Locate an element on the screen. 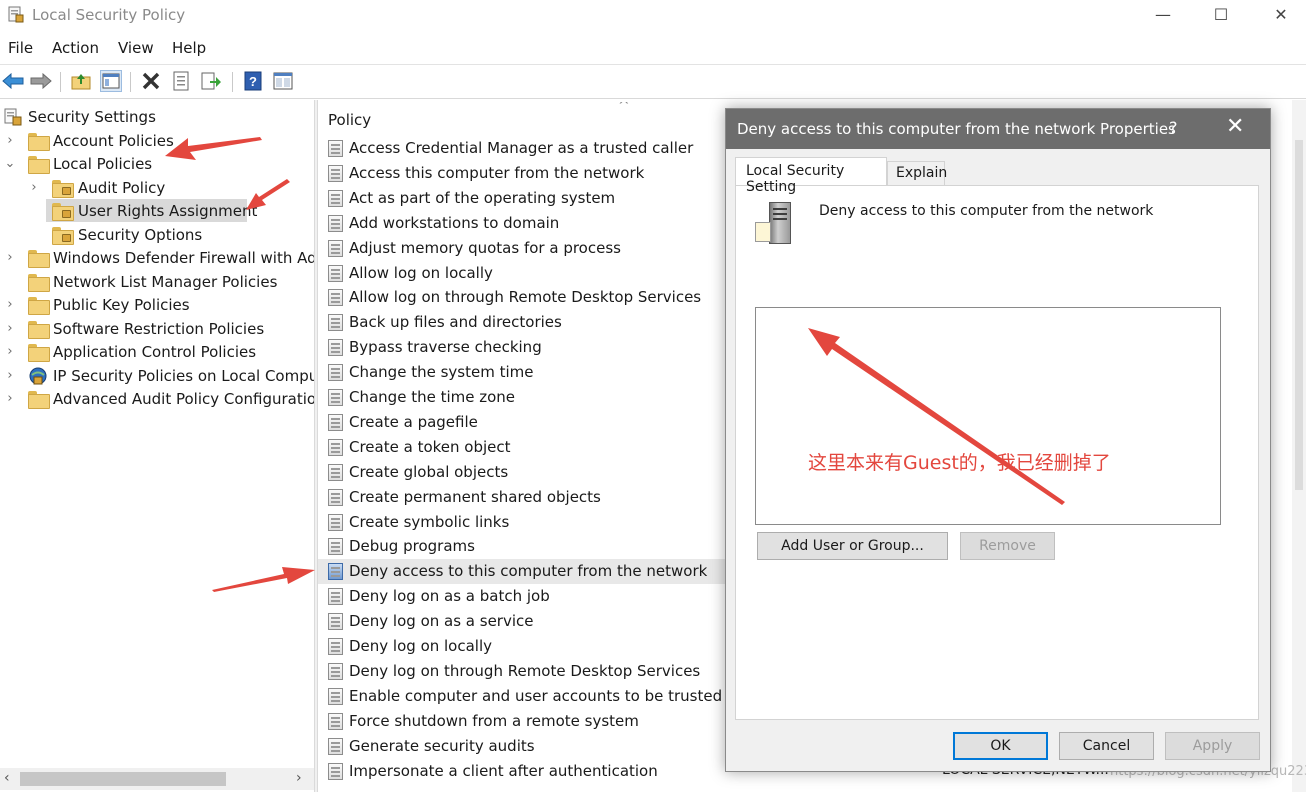 This screenshot has height=792, width=1306. menu-file: File is located at coordinates (20, 48).